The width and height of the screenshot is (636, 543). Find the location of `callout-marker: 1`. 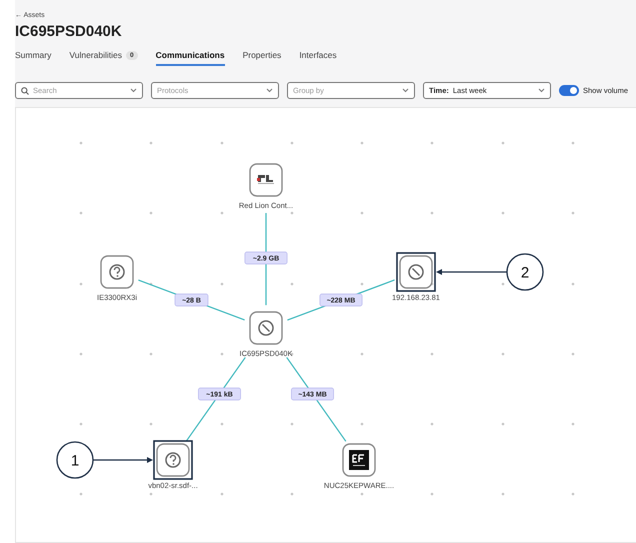

callout-marker: 1 is located at coordinates (75, 460).